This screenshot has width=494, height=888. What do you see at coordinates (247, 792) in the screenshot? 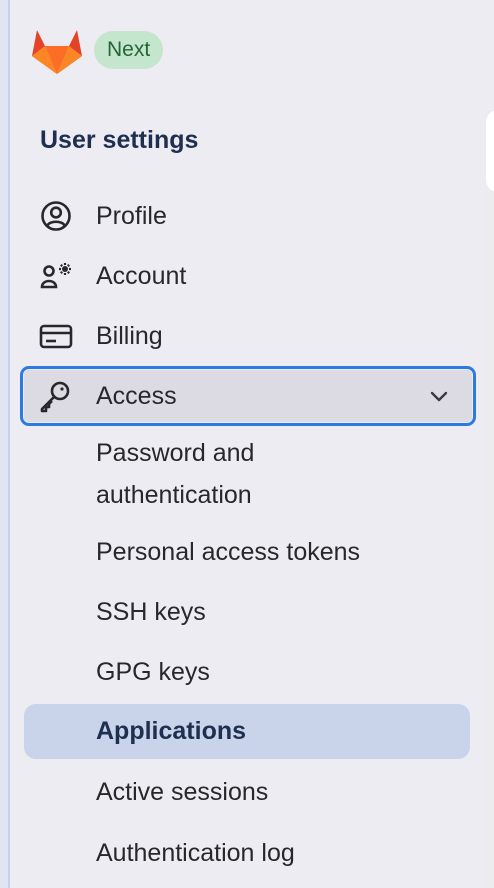
I see `subnav-item-active-sessions: Active sessions` at bounding box center [247, 792].